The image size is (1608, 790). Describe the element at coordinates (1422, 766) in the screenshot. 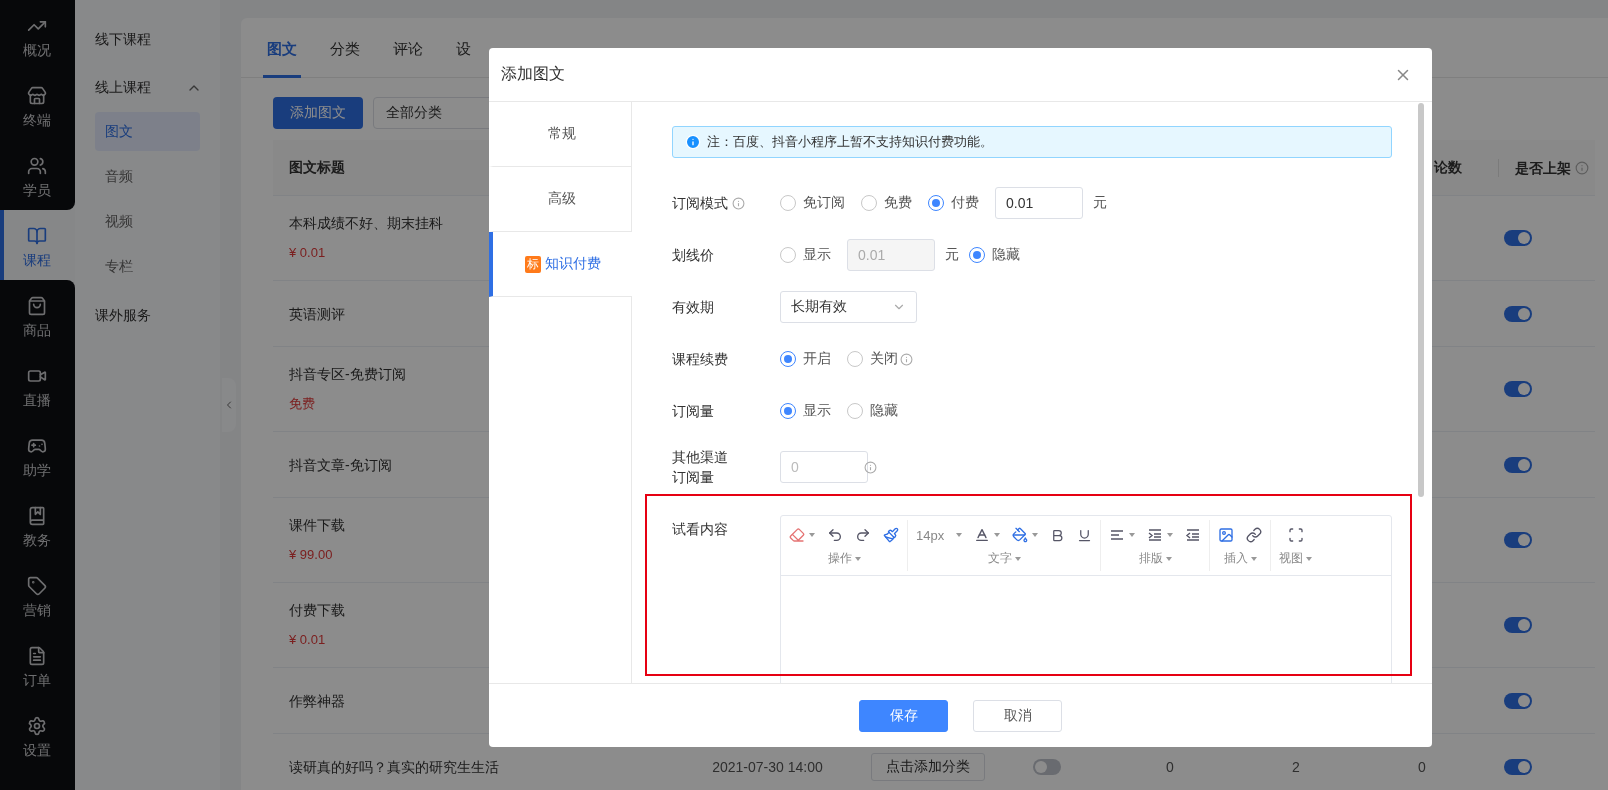

I see `count-cell: 0` at that location.